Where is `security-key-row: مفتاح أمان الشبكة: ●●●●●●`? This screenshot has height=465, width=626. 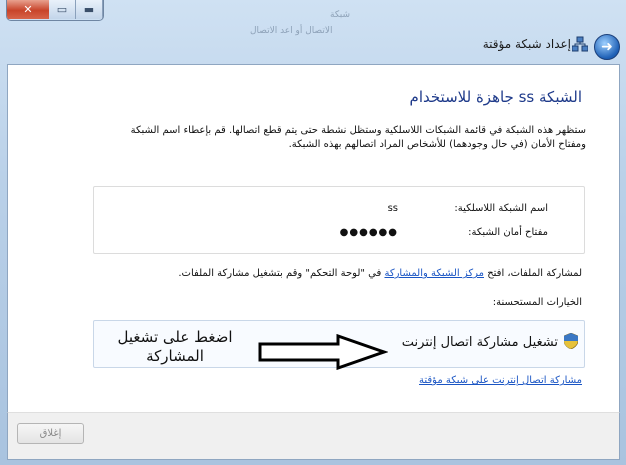 security-key-row: مفتاح أمان الشبكة: ●●●●●● is located at coordinates (444, 232).